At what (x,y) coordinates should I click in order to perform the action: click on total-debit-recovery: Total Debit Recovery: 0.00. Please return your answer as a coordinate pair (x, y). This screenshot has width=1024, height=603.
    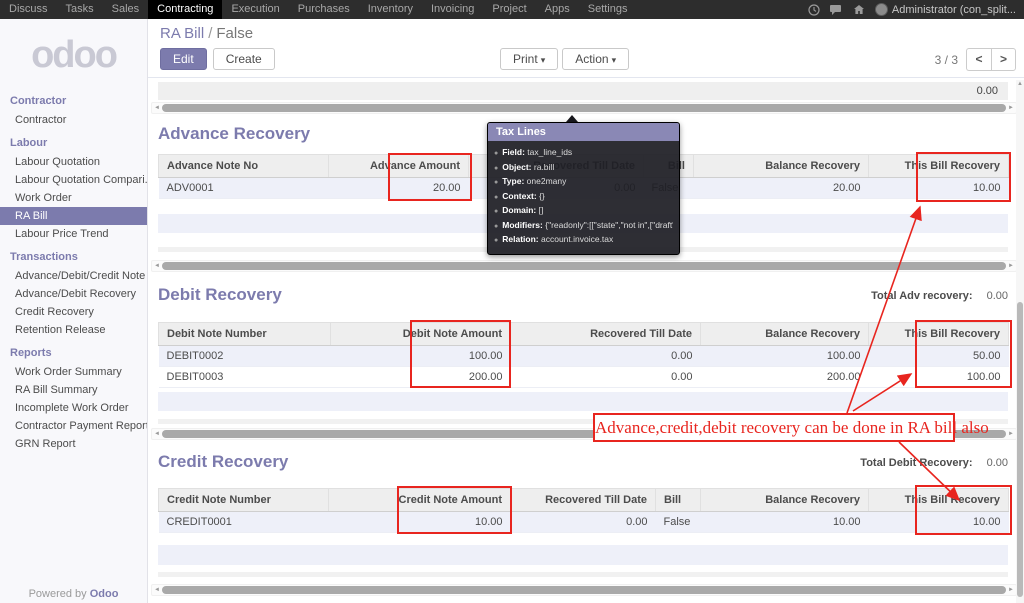
    Looking at the image, I should click on (934, 463).